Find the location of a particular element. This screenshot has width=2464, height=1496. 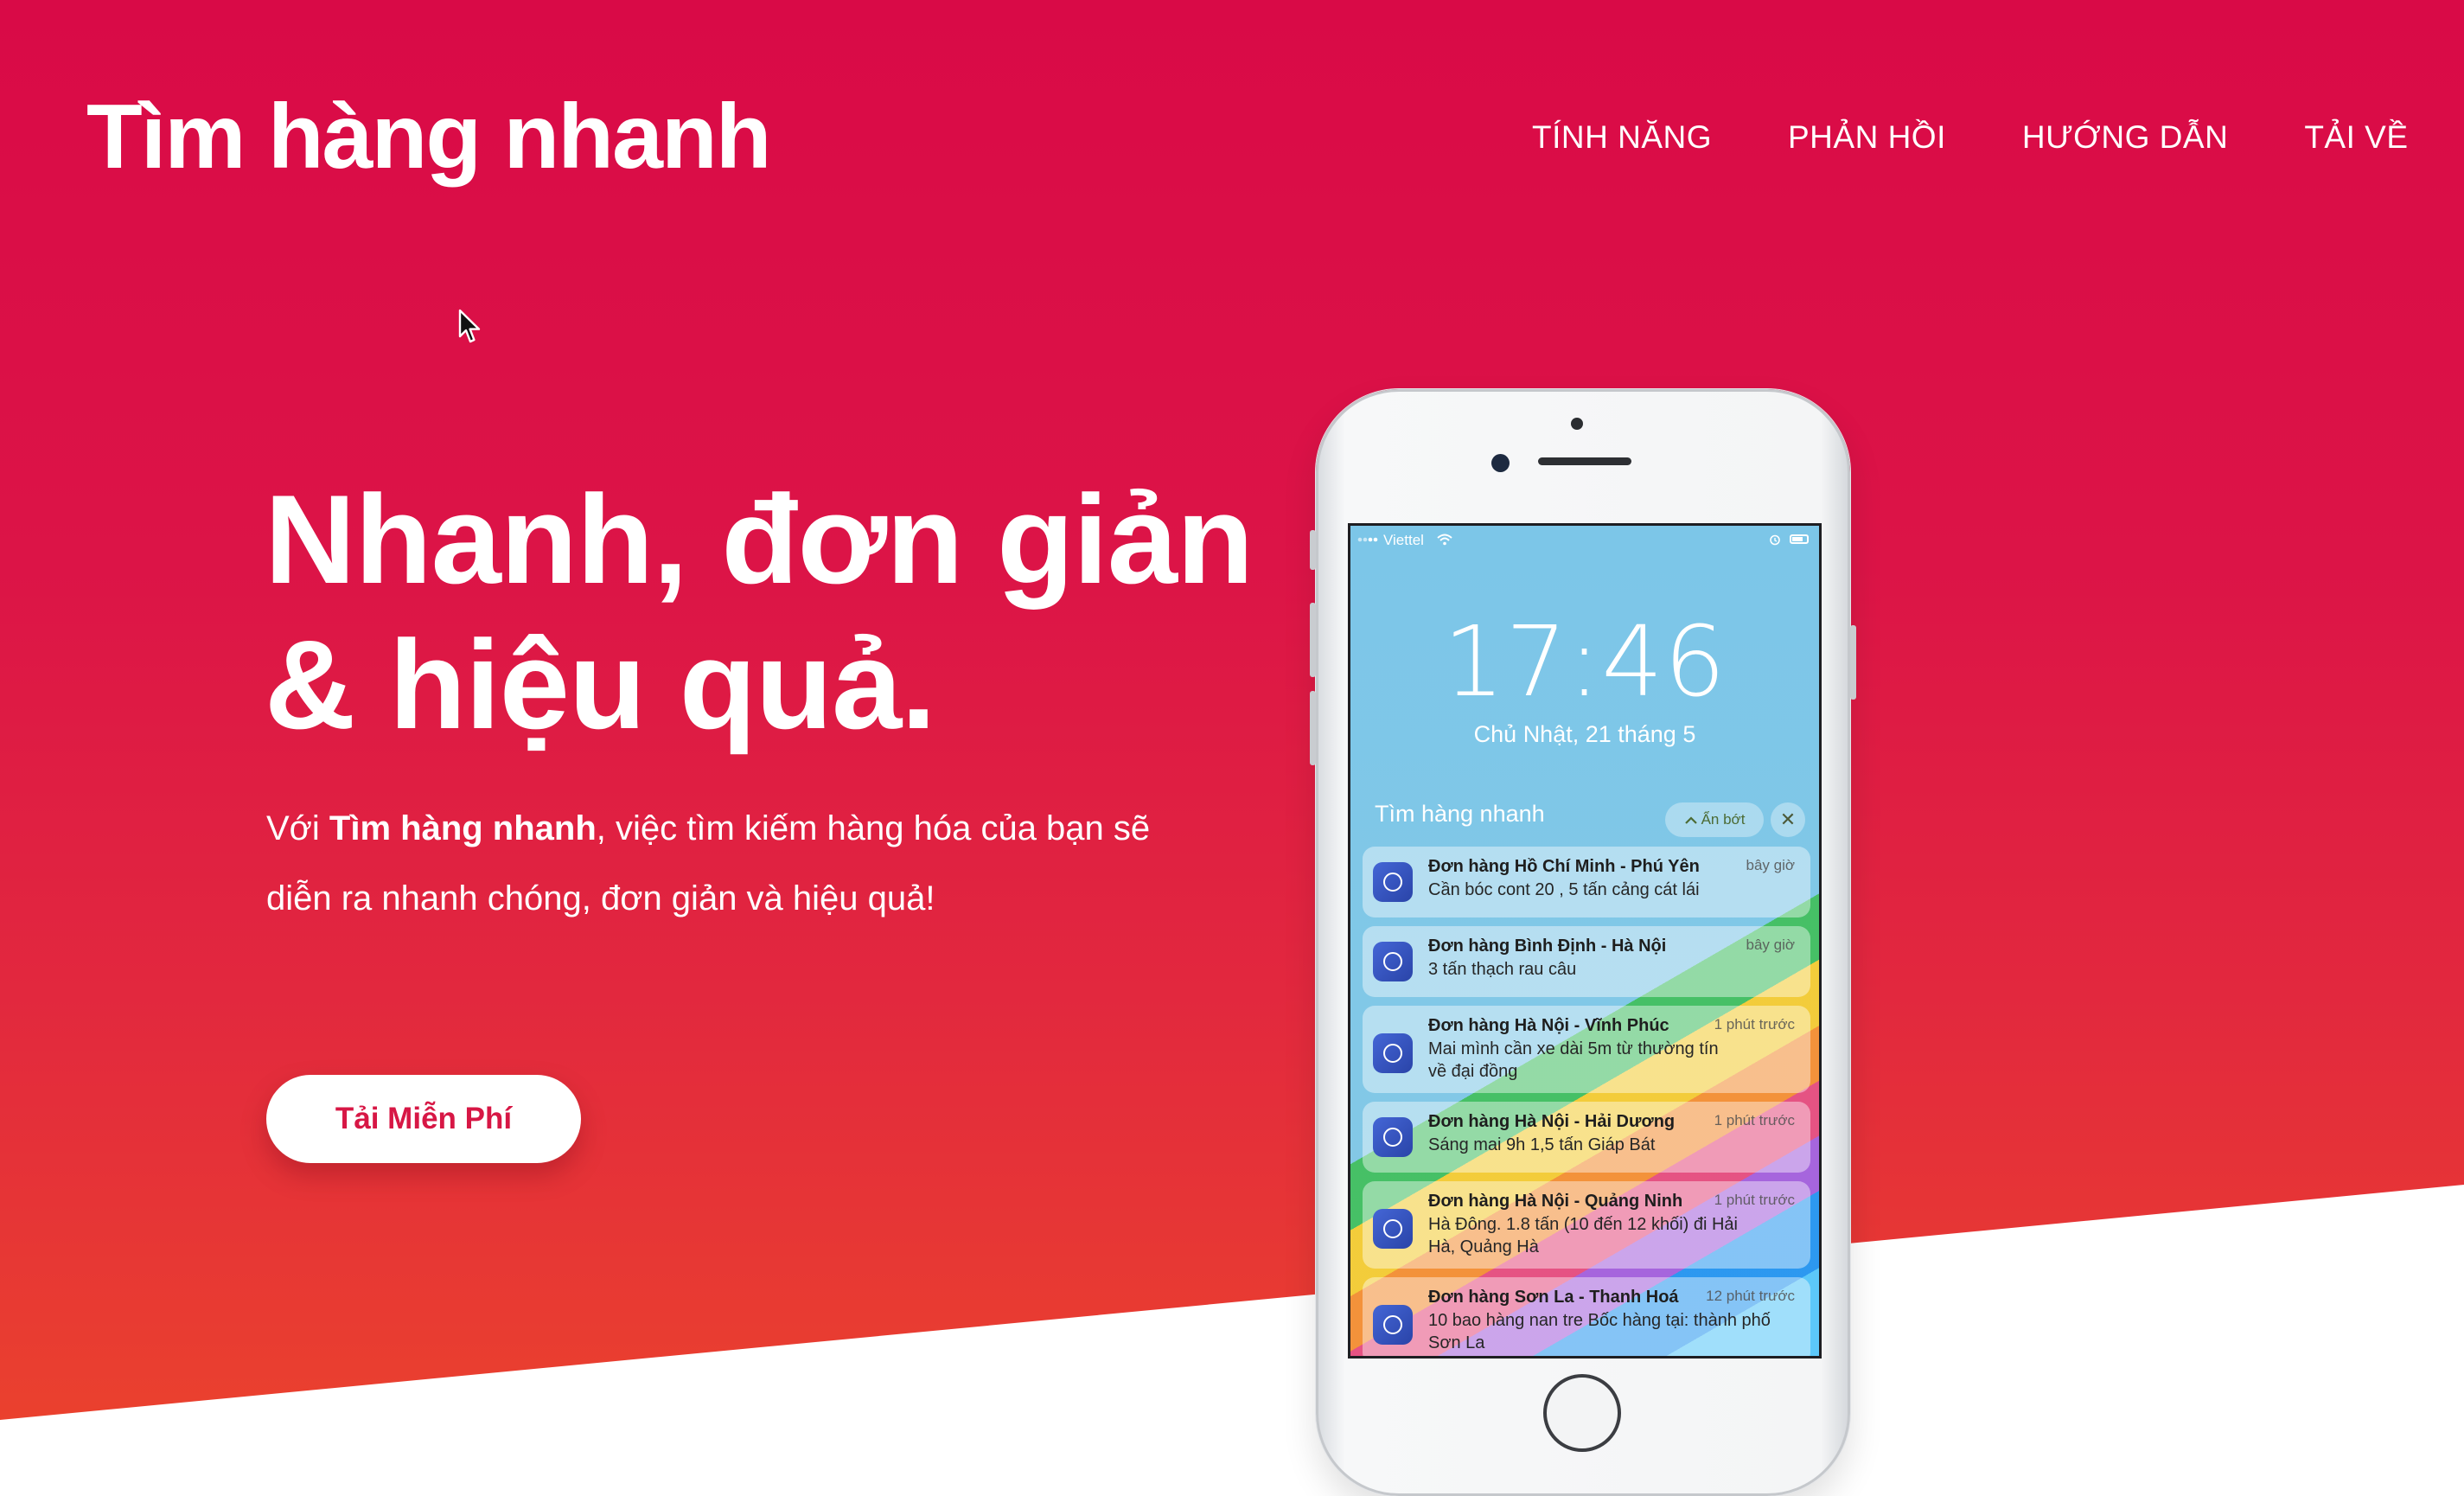

signal-icon is located at coordinates (1367, 539).